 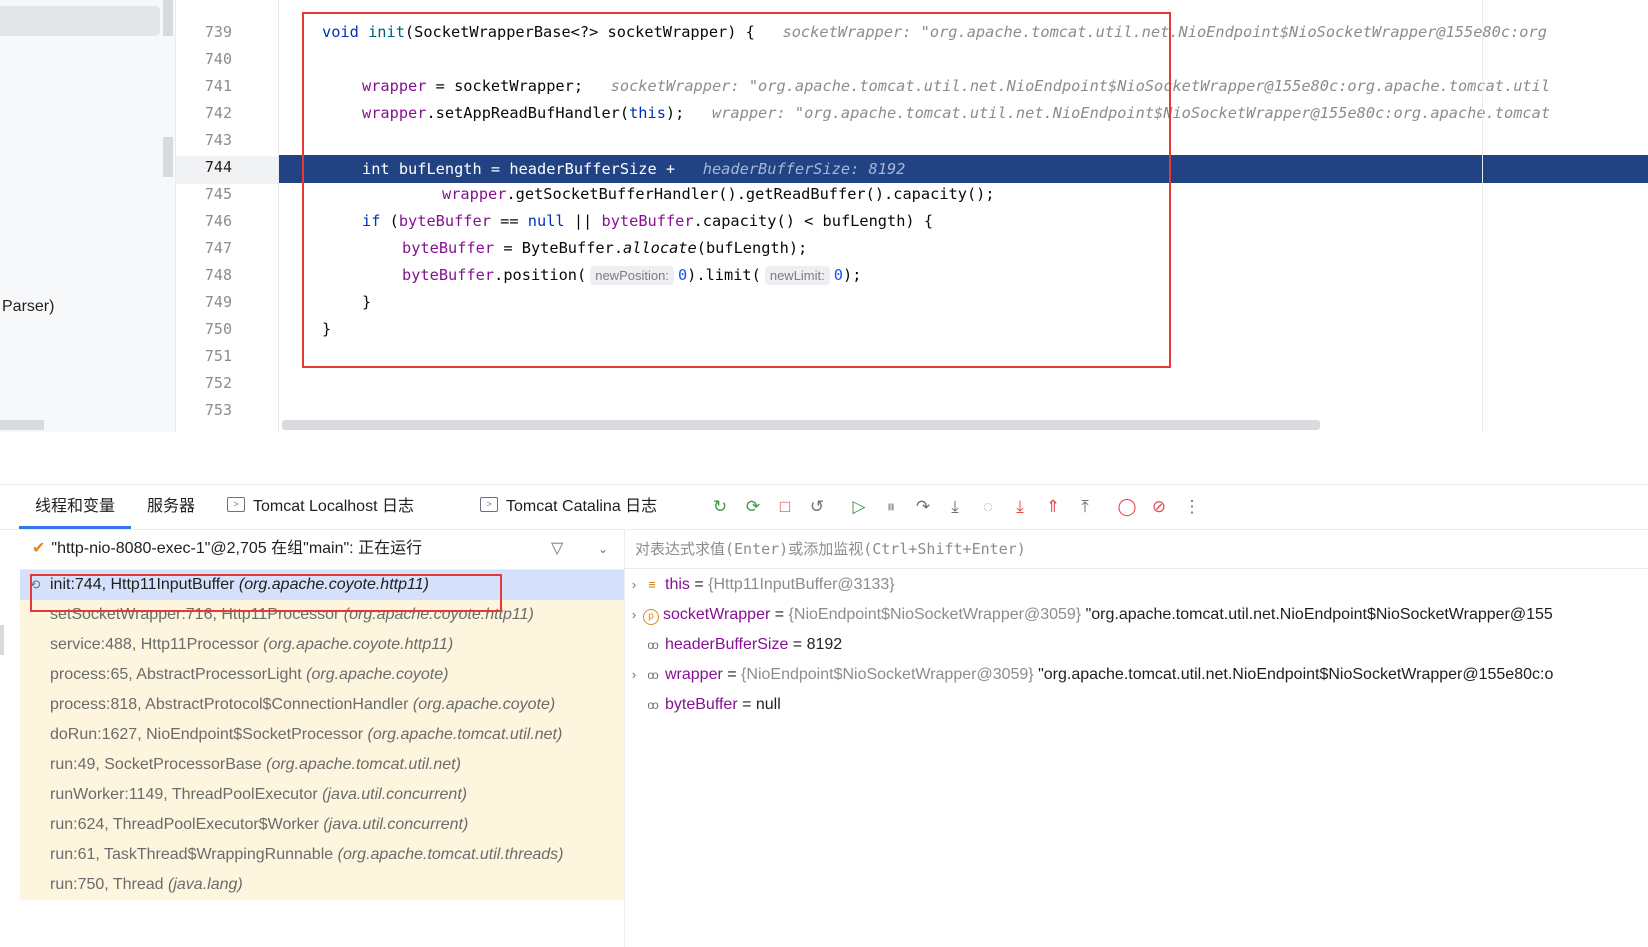 I want to click on step-over-icon: ↷, so click(x=923, y=507).